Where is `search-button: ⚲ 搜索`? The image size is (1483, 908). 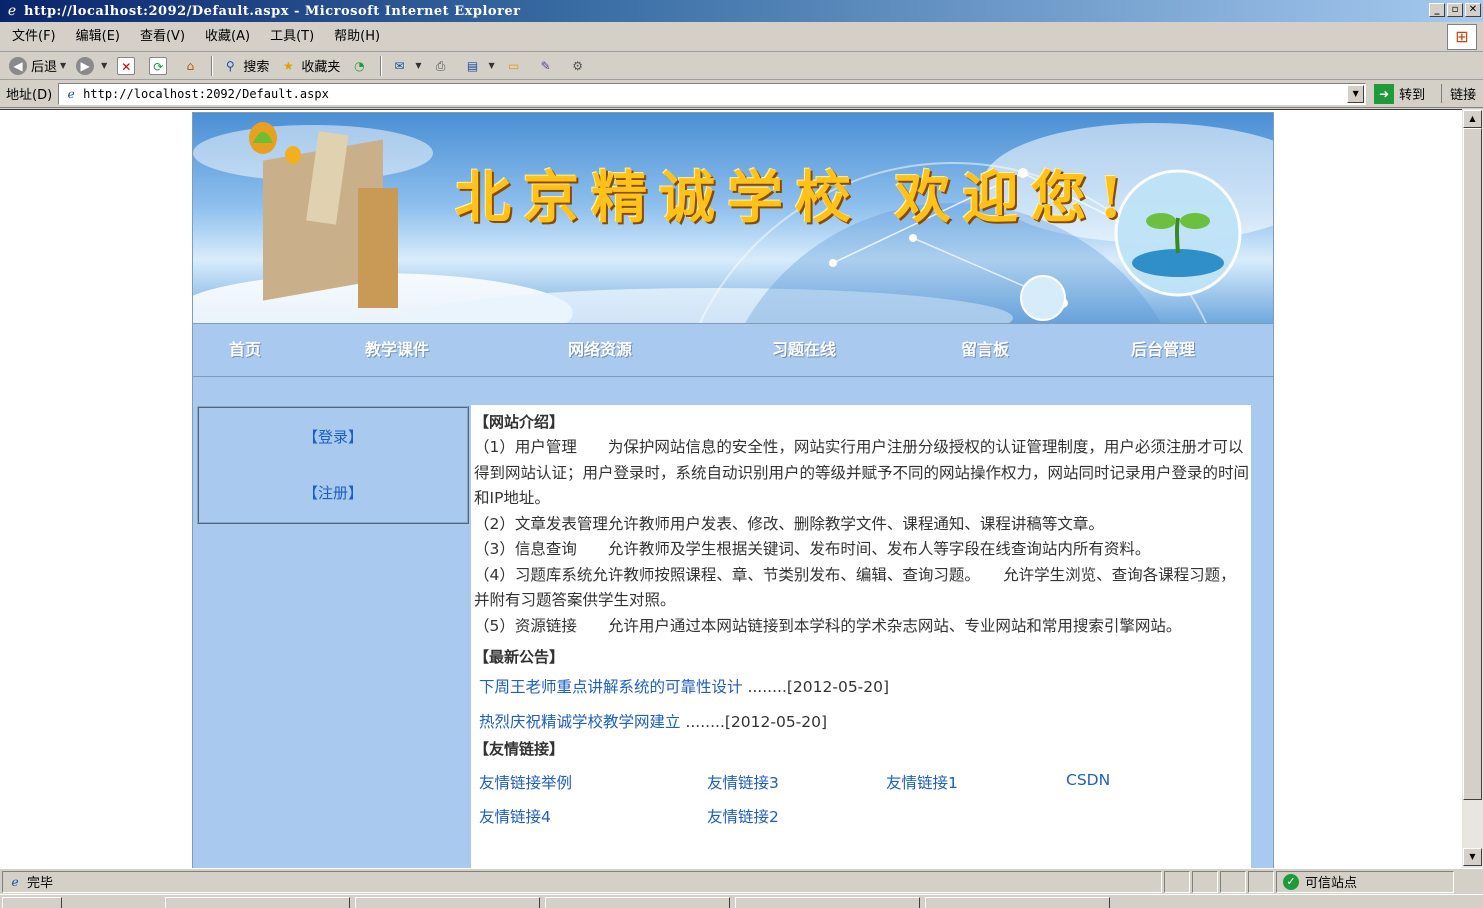
search-button: ⚲ 搜索 is located at coordinates (245, 66).